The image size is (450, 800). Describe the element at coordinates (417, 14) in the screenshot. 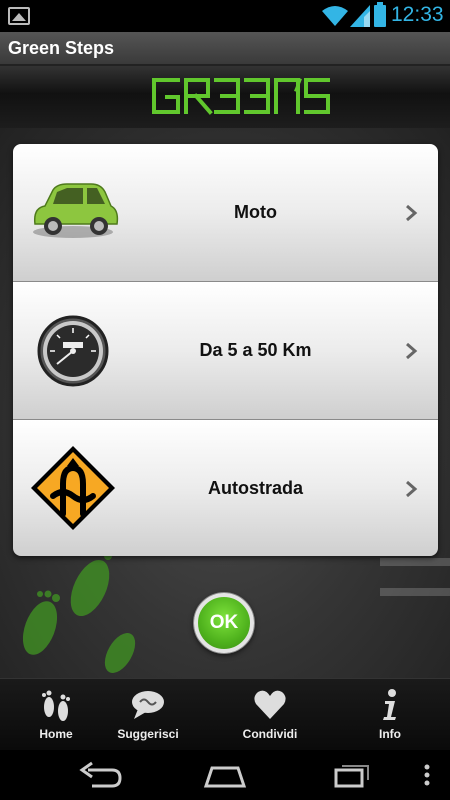

I see `status-clock: 12:33` at that location.